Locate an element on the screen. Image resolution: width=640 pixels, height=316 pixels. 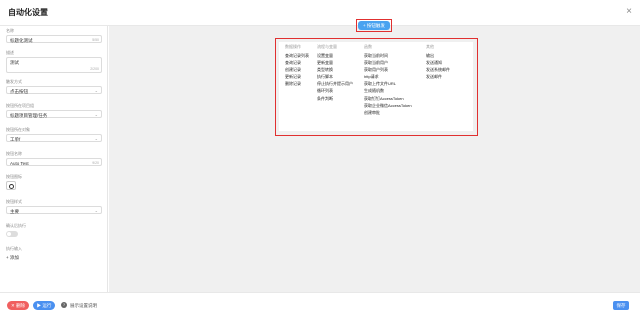
menu-item: 类型转换 is located at coordinates (335, 69).